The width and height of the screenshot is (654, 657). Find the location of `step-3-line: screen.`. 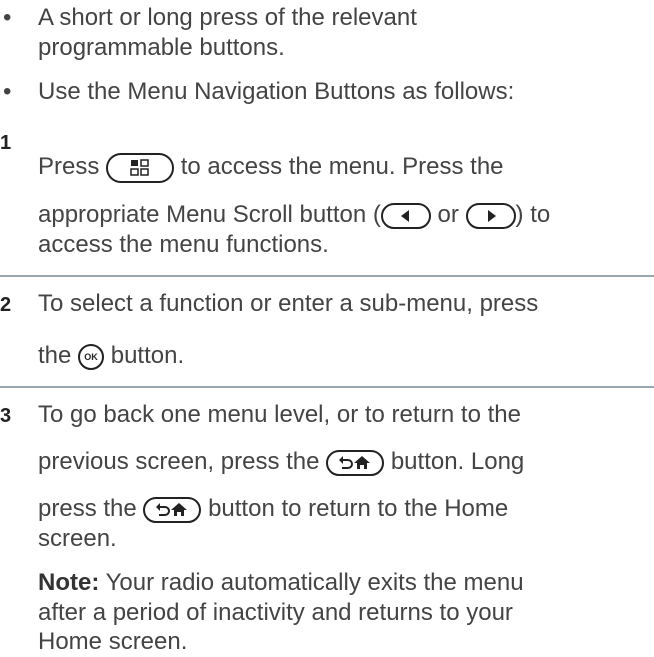

step-3-line: screen. is located at coordinates (77, 538).